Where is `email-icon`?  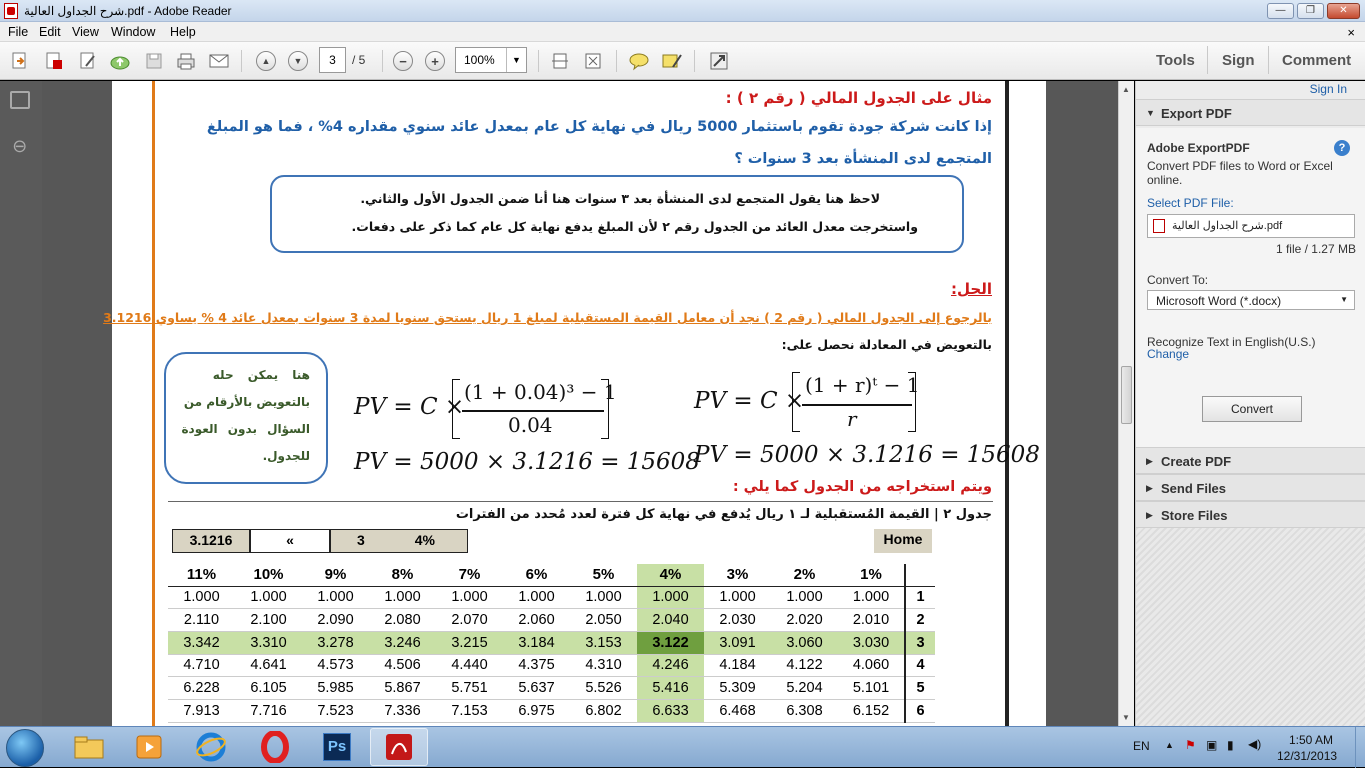 email-icon is located at coordinates (219, 61).